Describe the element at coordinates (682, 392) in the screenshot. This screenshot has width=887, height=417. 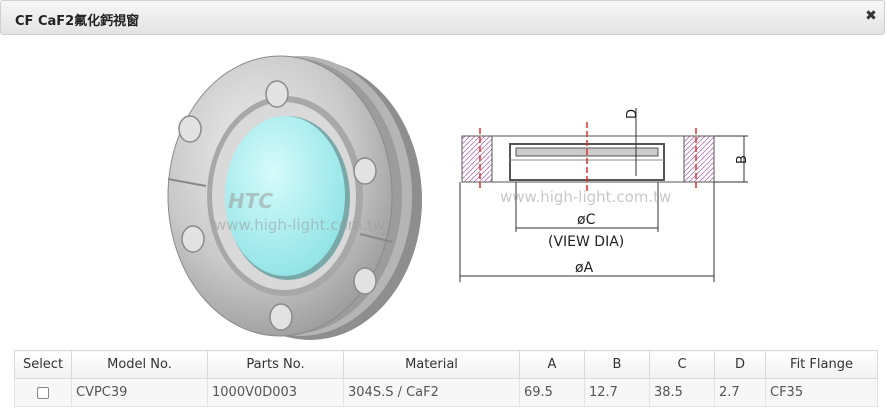
I see `cell-c: 38.5` at that location.